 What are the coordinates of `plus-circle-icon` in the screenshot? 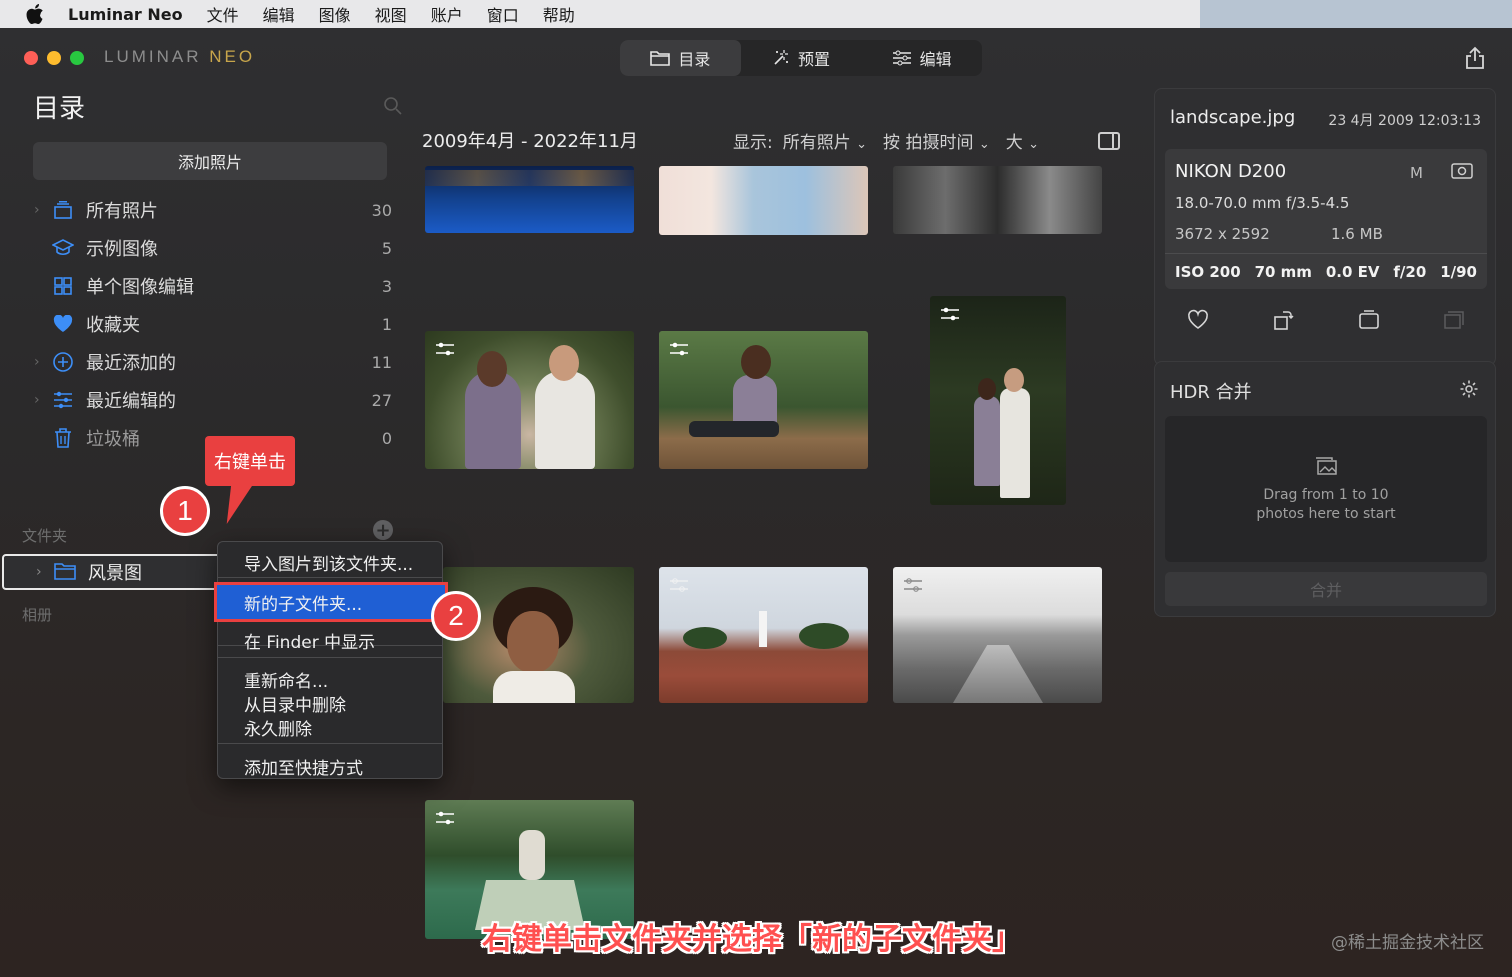 It's located at (63, 362).